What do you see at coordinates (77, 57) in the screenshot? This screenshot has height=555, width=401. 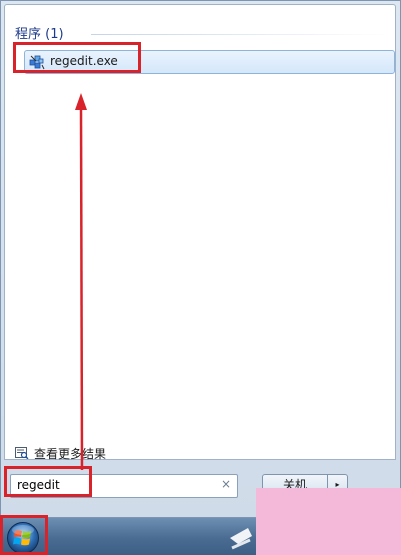 I see `annotation-highlight-program` at bounding box center [77, 57].